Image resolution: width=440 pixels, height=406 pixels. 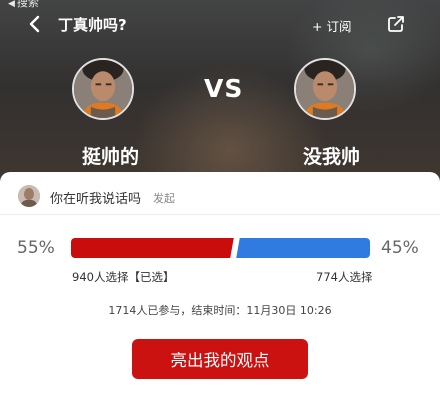 What do you see at coordinates (331, 155) in the screenshot?
I see `option-right-label: 没我帅` at bounding box center [331, 155].